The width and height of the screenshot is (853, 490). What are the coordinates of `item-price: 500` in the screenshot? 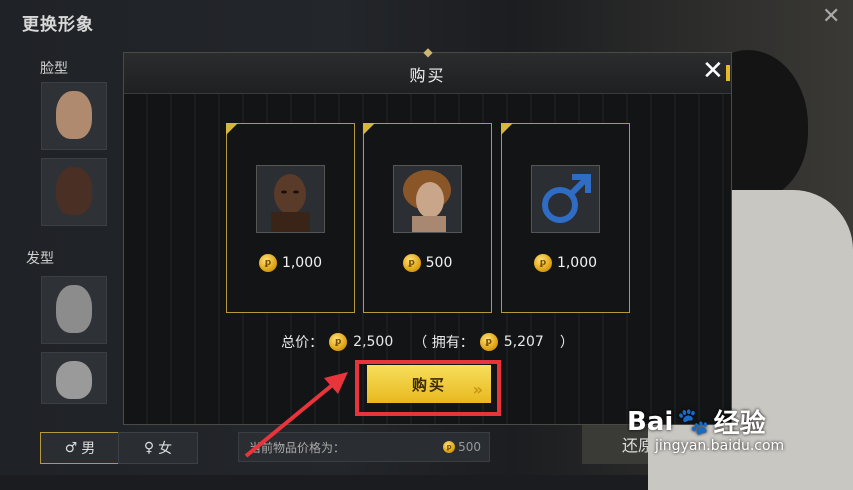 It's located at (439, 263).